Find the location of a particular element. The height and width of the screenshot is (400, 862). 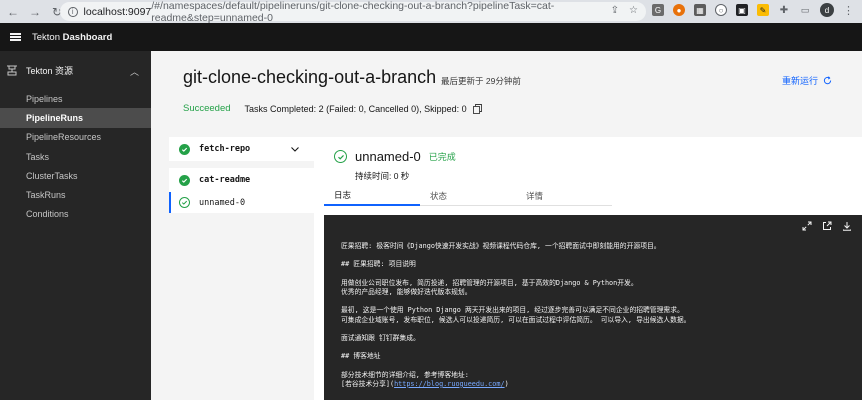

log-line: 面试通知跟 钉钉群集成。 is located at coordinates (380, 337).